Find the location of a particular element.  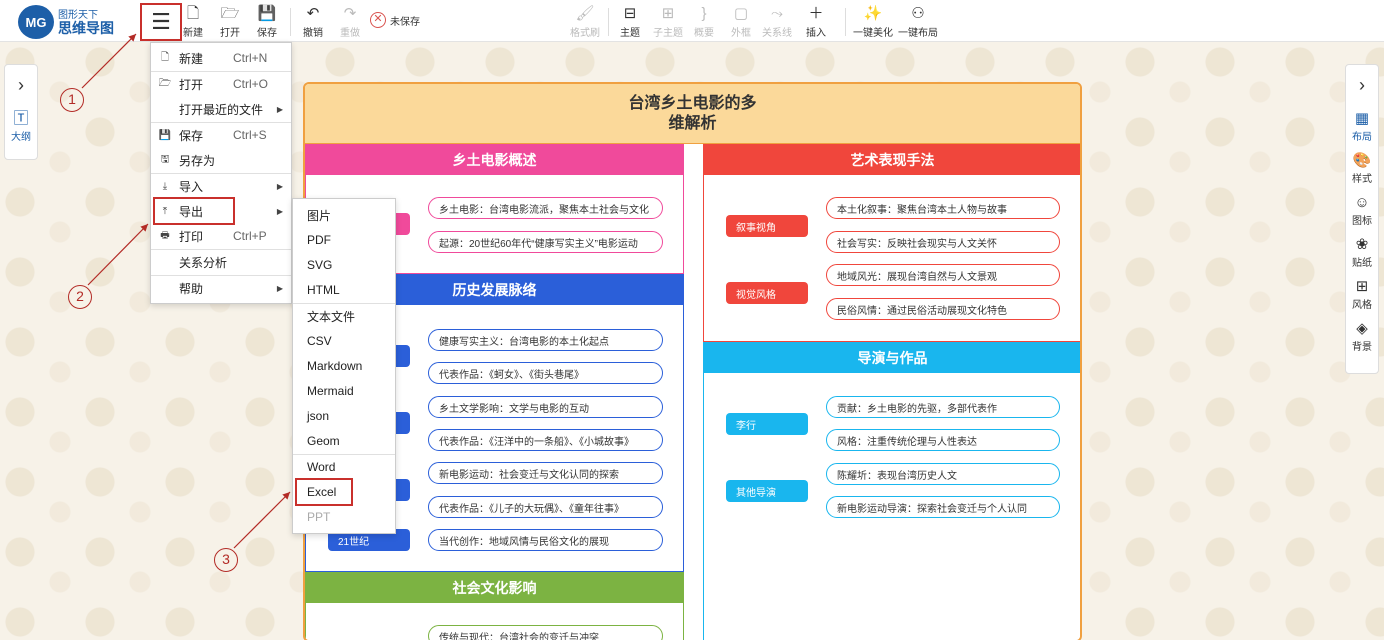

map-leaf-node: 地域风光：展现台湾自然与人文景观 is located at coordinates (943, 275).